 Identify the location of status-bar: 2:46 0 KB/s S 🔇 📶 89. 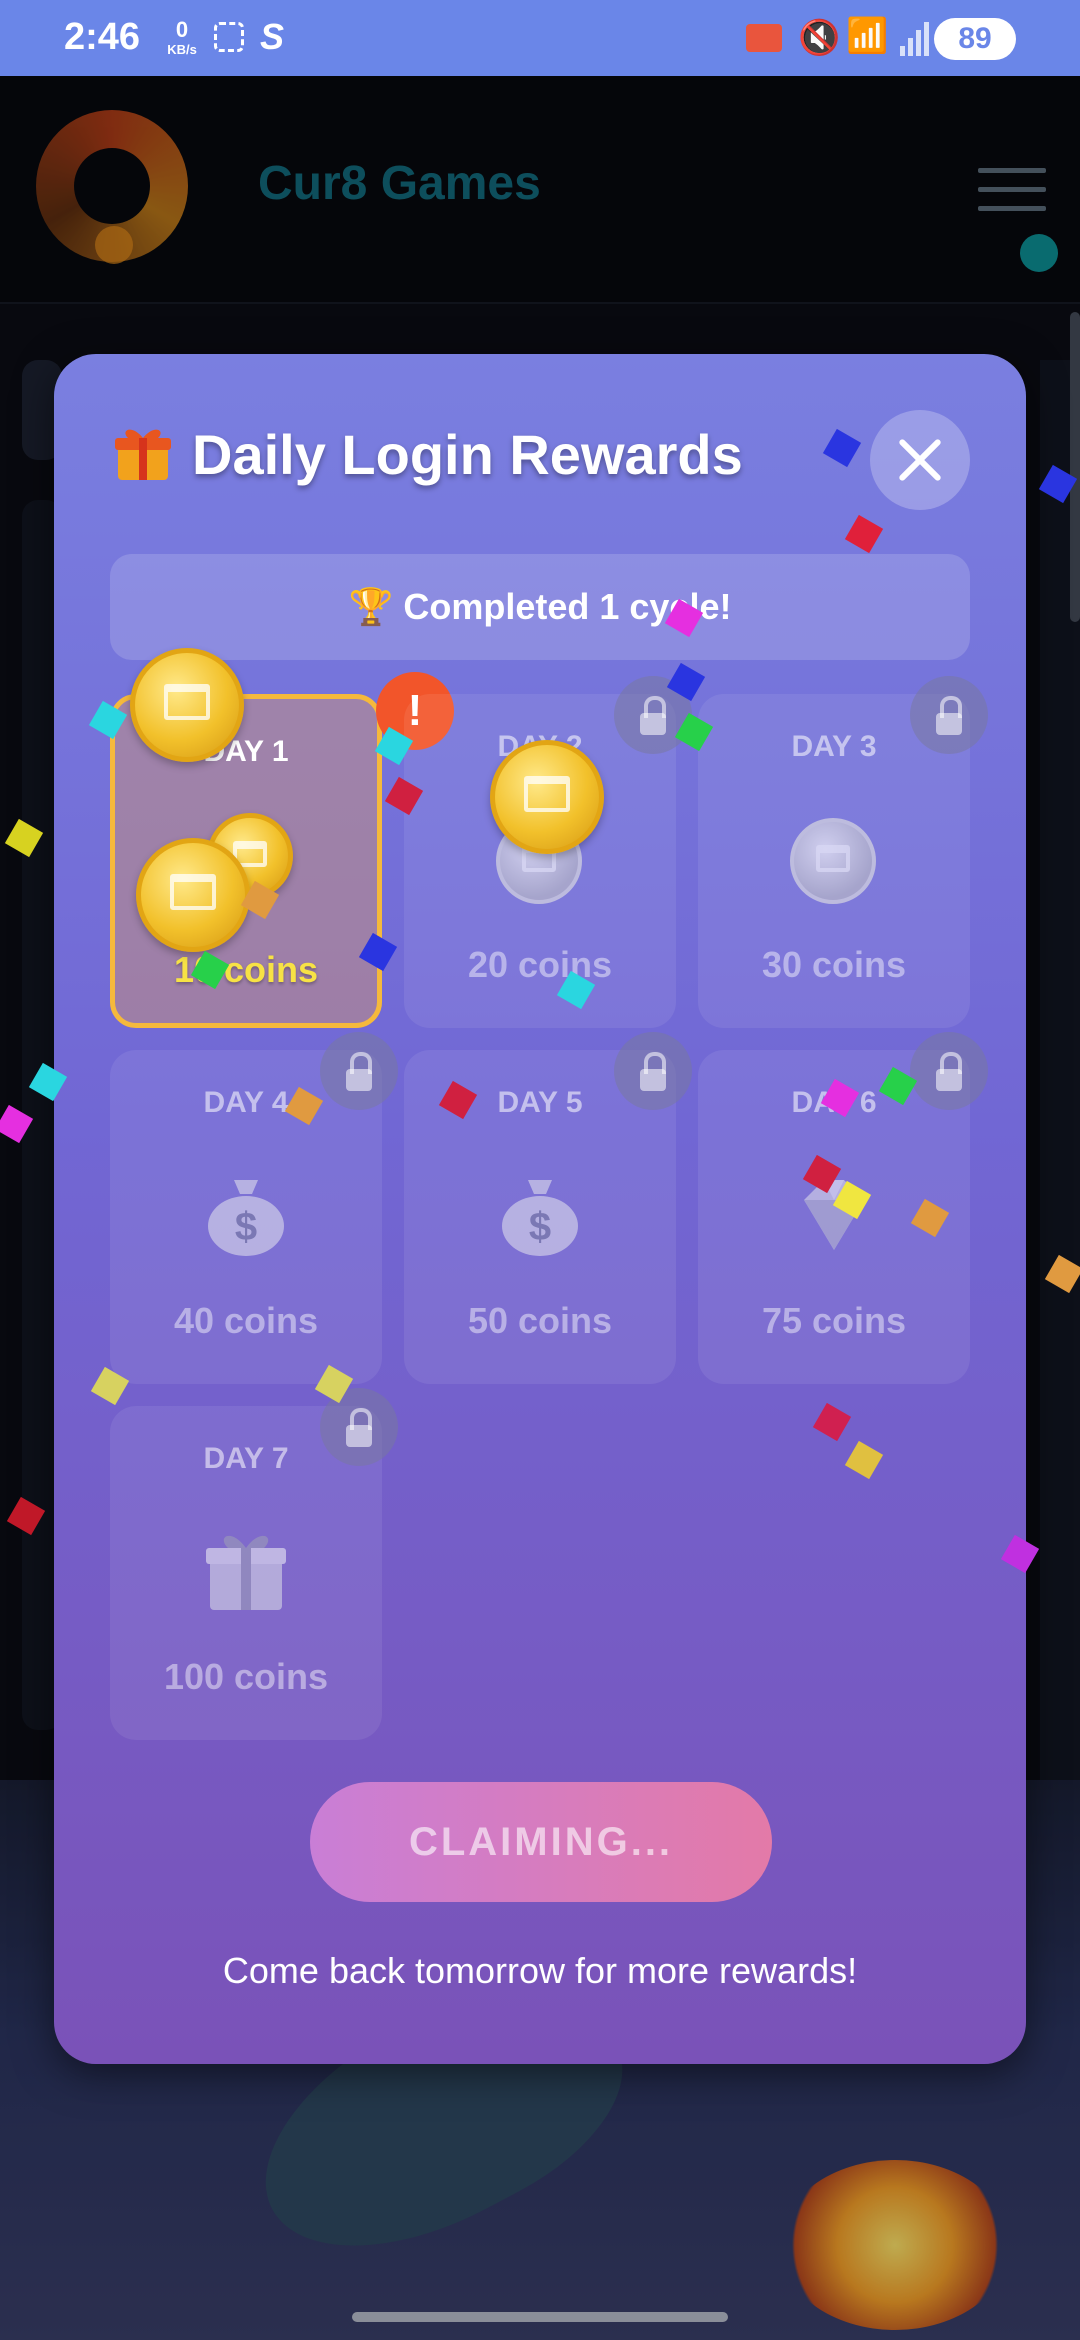
(540, 38).